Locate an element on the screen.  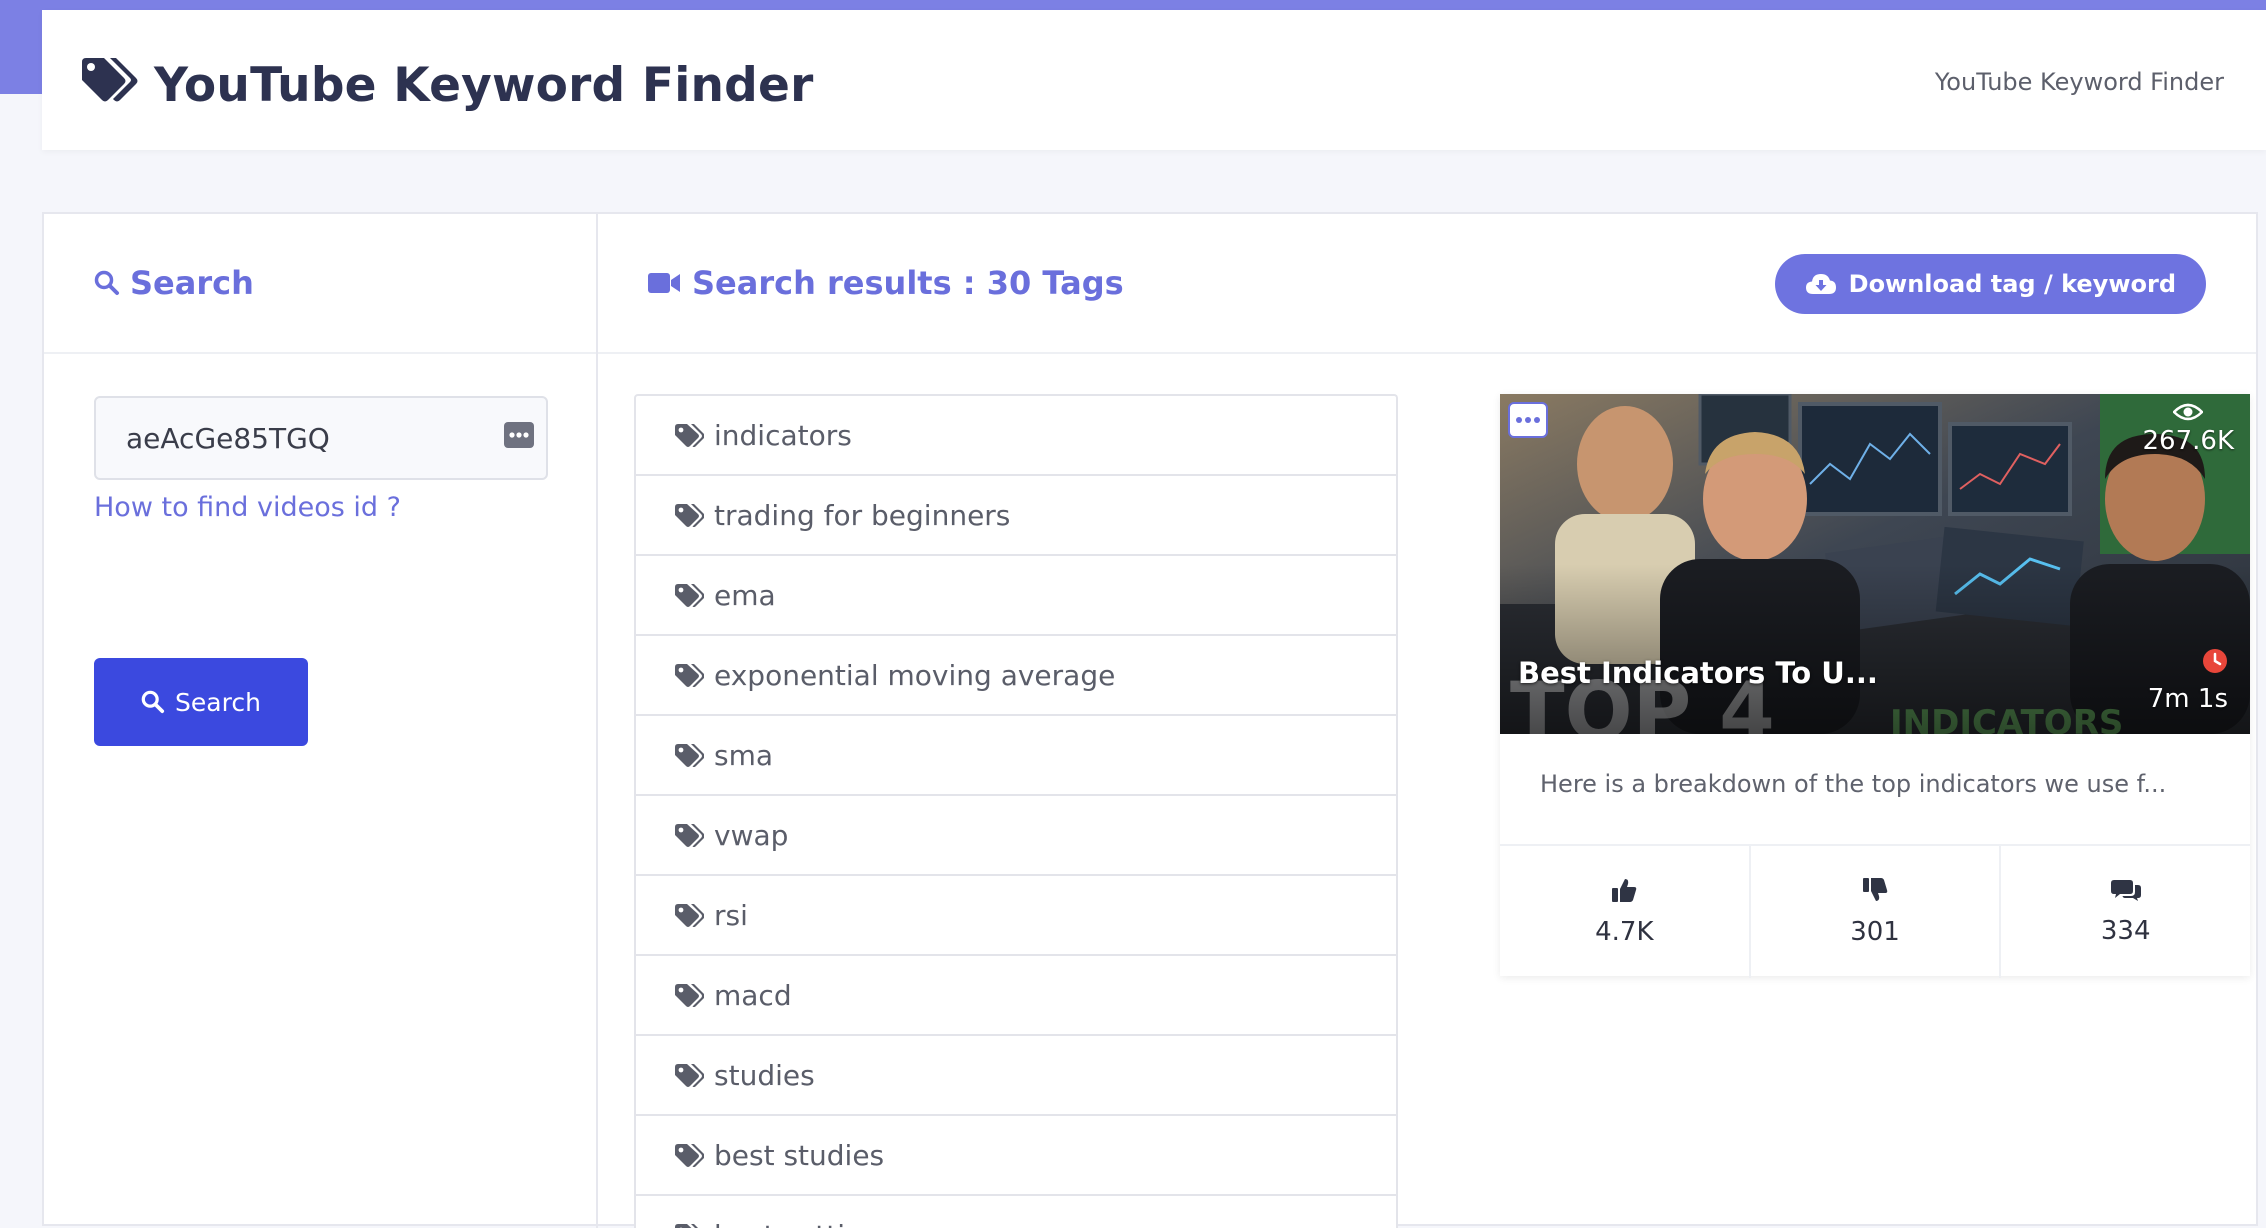
tag-item: ema is located at coordinates (1016, 594).